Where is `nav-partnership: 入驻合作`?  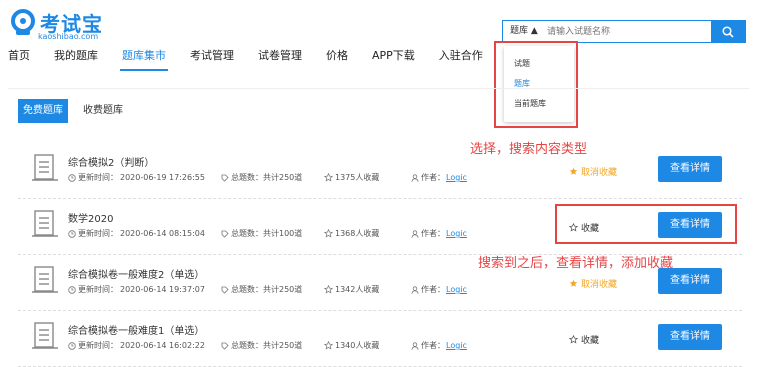 nav-partnership: 入驻合作 is located at coordinates (461, 57).